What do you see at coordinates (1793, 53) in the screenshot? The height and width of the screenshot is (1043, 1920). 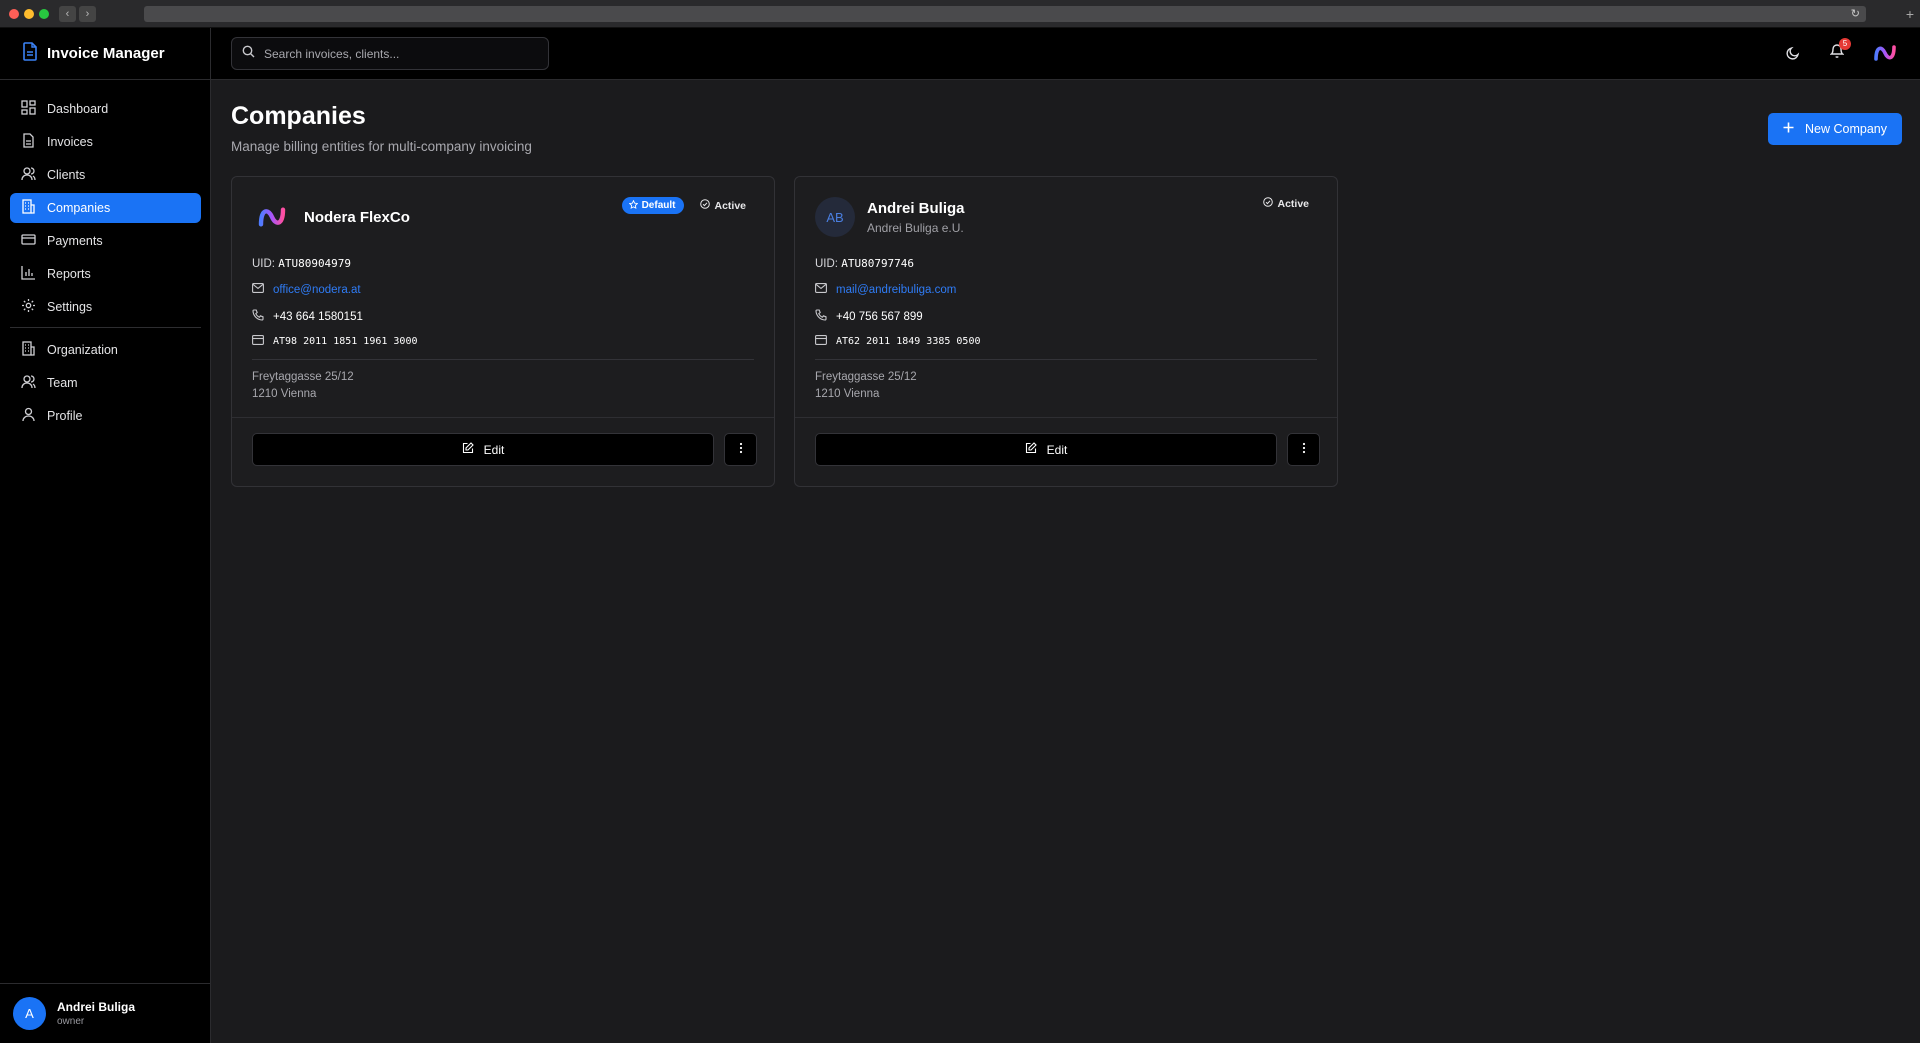 I see `moon-icon` at bounding box center [1793, 53].